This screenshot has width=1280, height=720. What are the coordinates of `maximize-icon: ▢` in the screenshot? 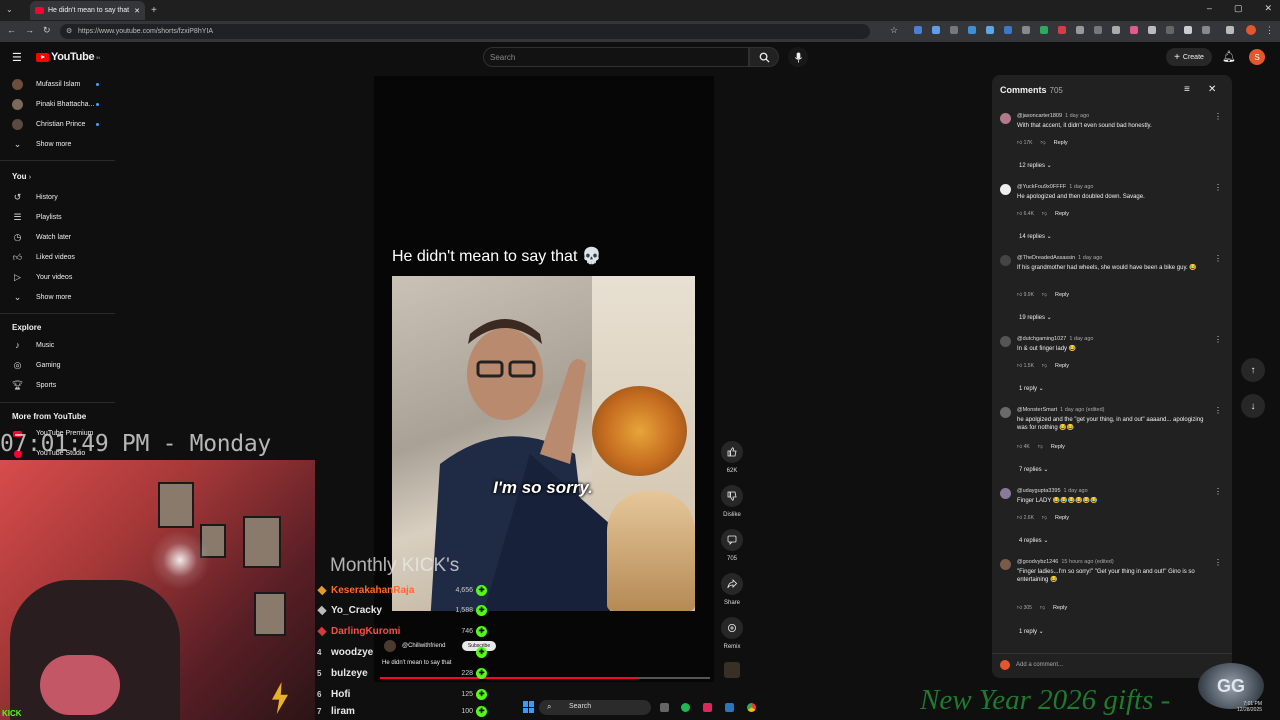 It's located at (1238, 8).